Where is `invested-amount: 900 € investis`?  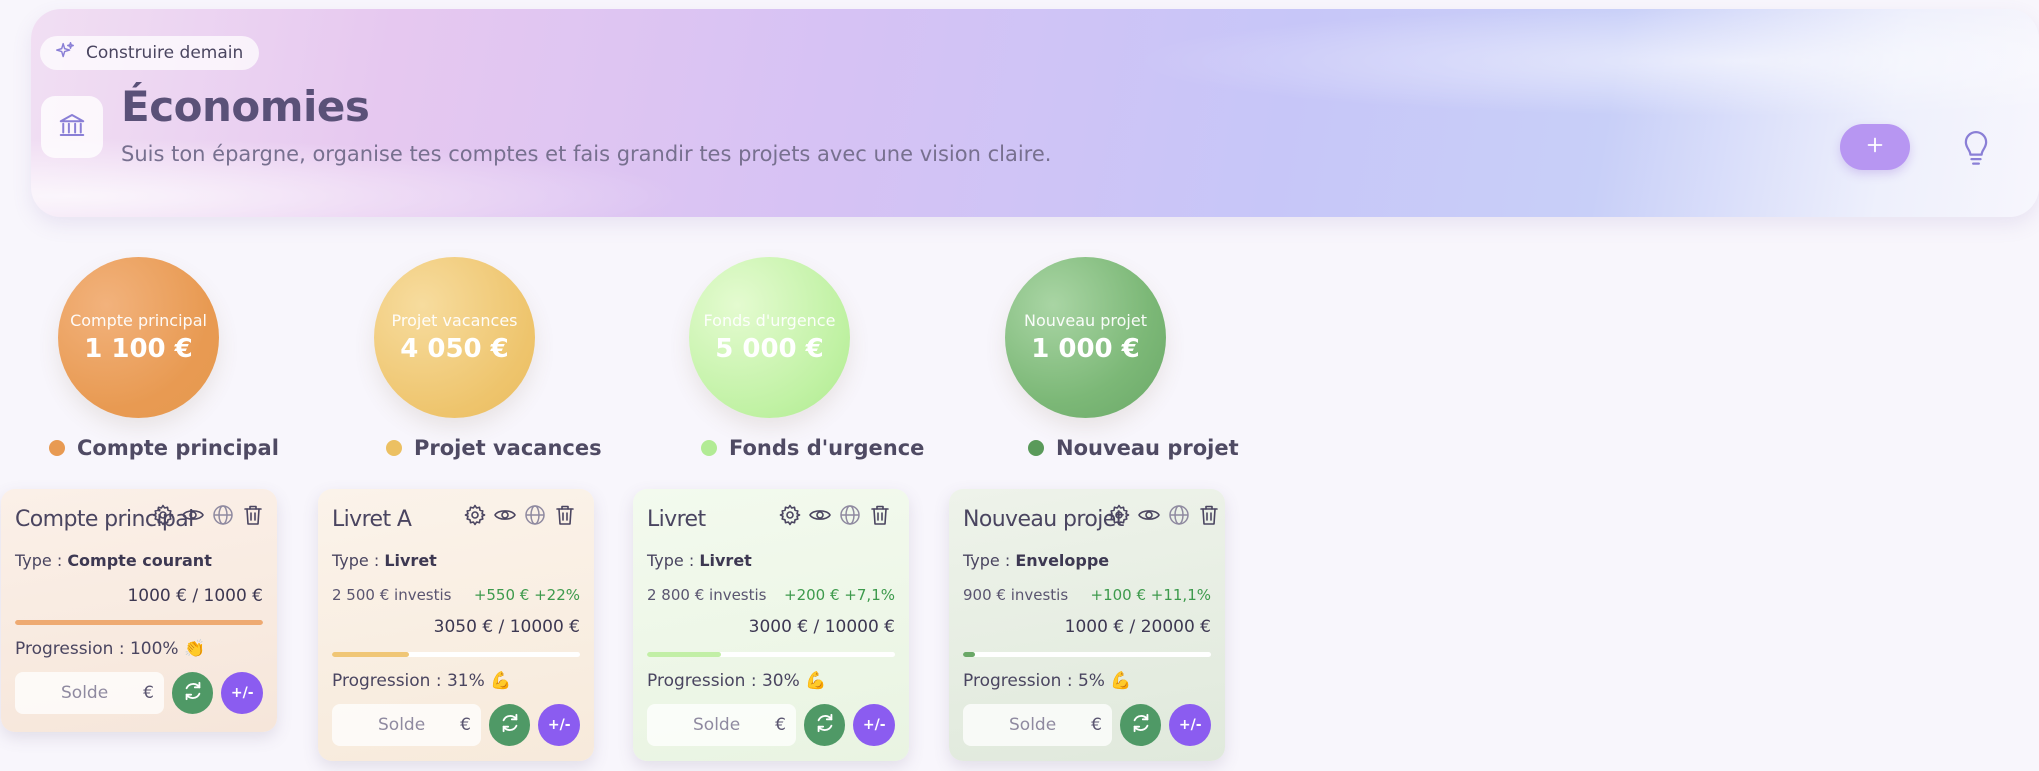 invested-amount: 900 € investis is located at coordinates (1016, 595).